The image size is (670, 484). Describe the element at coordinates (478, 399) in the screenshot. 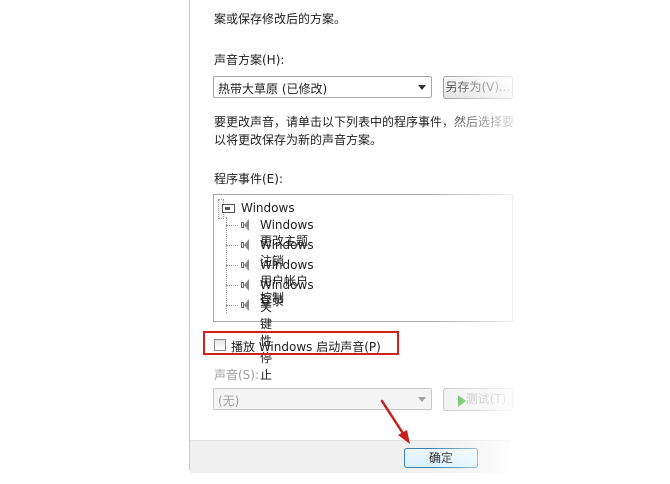

I see `test-button: 测试(T)` at that location.